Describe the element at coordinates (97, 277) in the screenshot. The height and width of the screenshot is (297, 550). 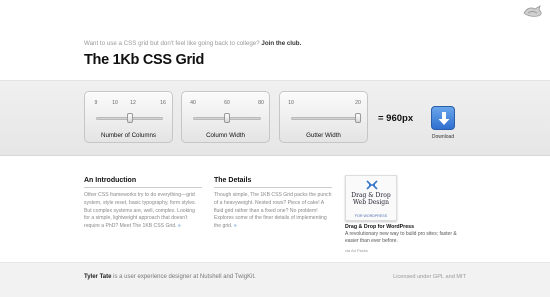
I see `author-link: Tyler Tate` at that location.